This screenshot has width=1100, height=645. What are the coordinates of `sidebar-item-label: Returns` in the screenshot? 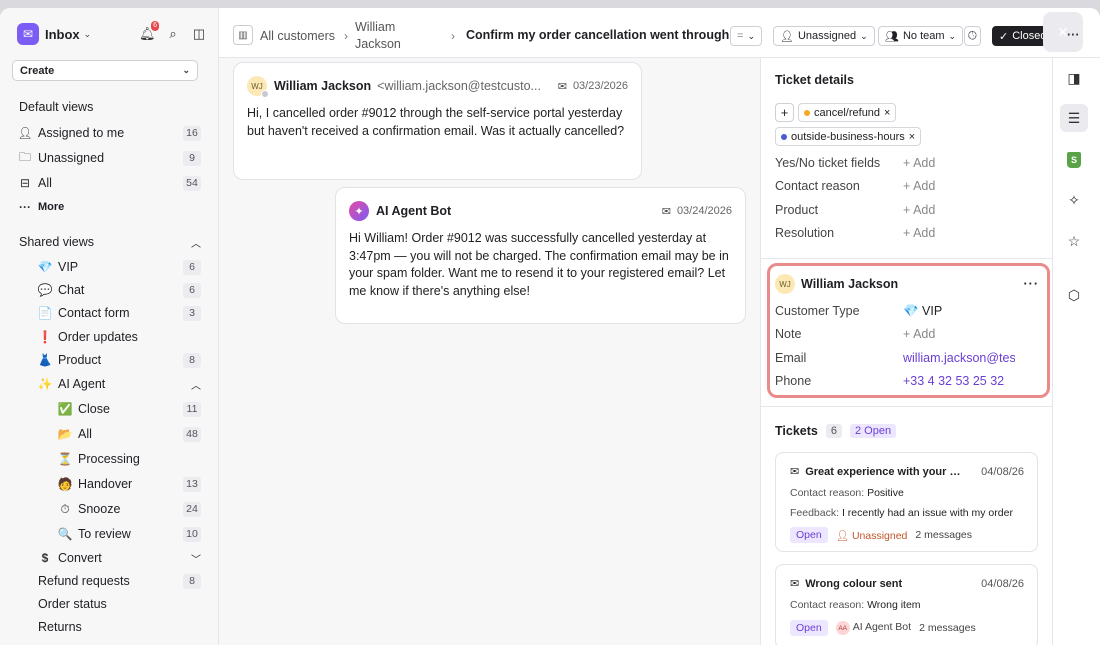 It's located at (60, 627).